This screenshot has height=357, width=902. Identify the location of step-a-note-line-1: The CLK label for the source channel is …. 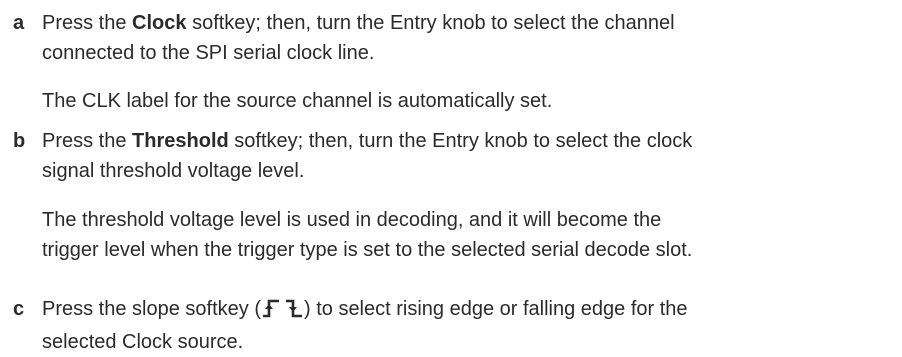
(297, 101).